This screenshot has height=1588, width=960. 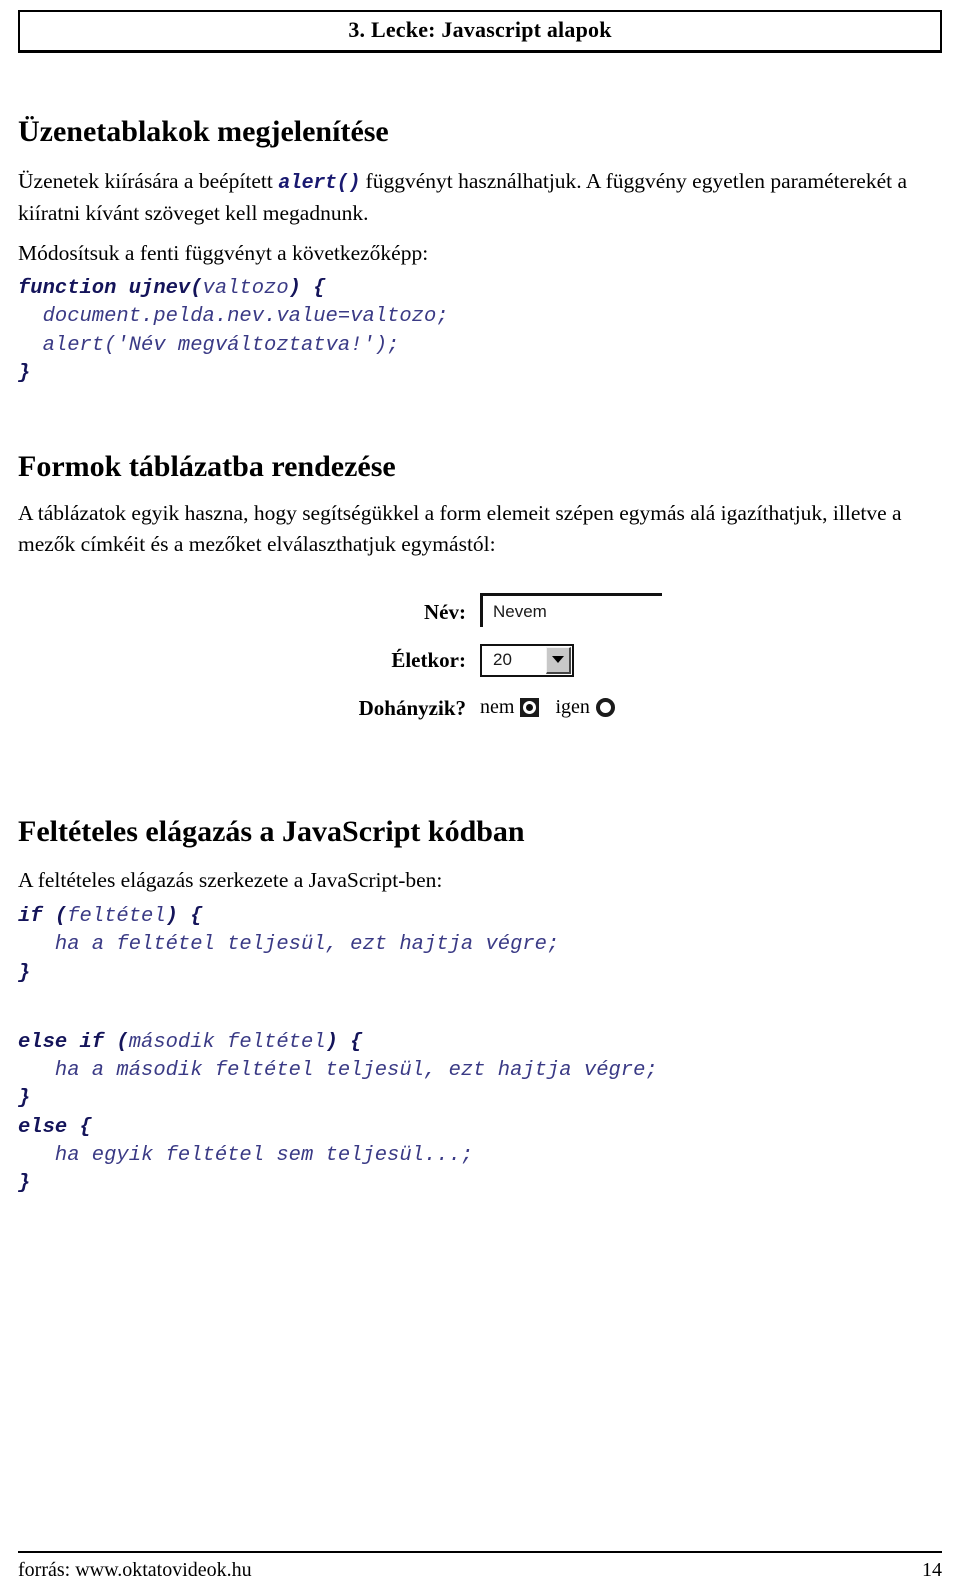 I want to click on name-input-value: Nevem, so click(x=520, y=611).